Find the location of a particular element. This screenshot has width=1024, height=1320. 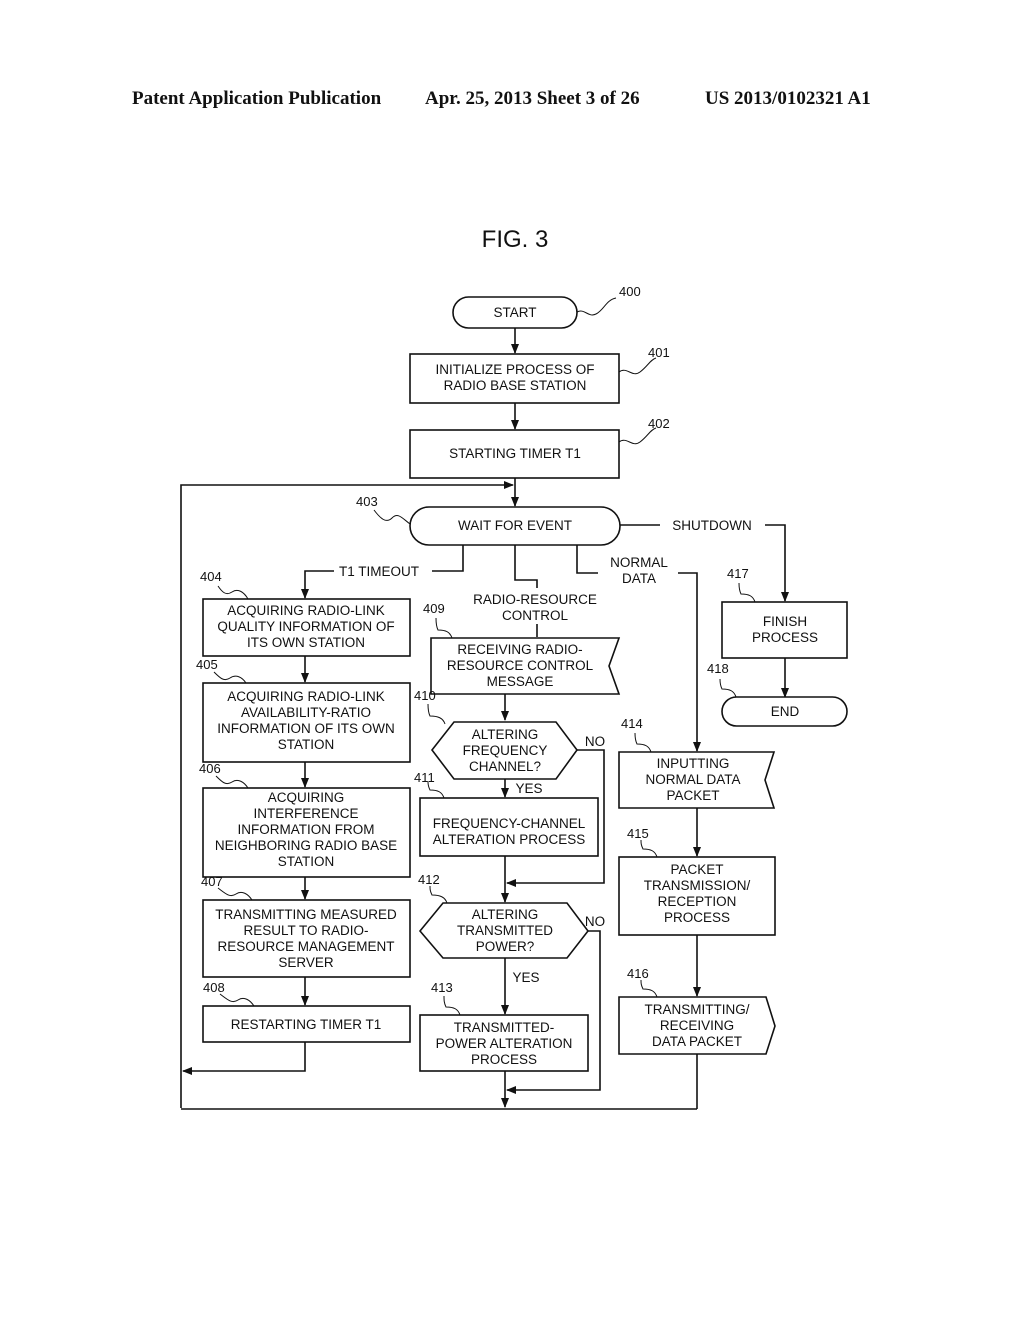

edge-403-data-a is located at coordinates (587, 559).